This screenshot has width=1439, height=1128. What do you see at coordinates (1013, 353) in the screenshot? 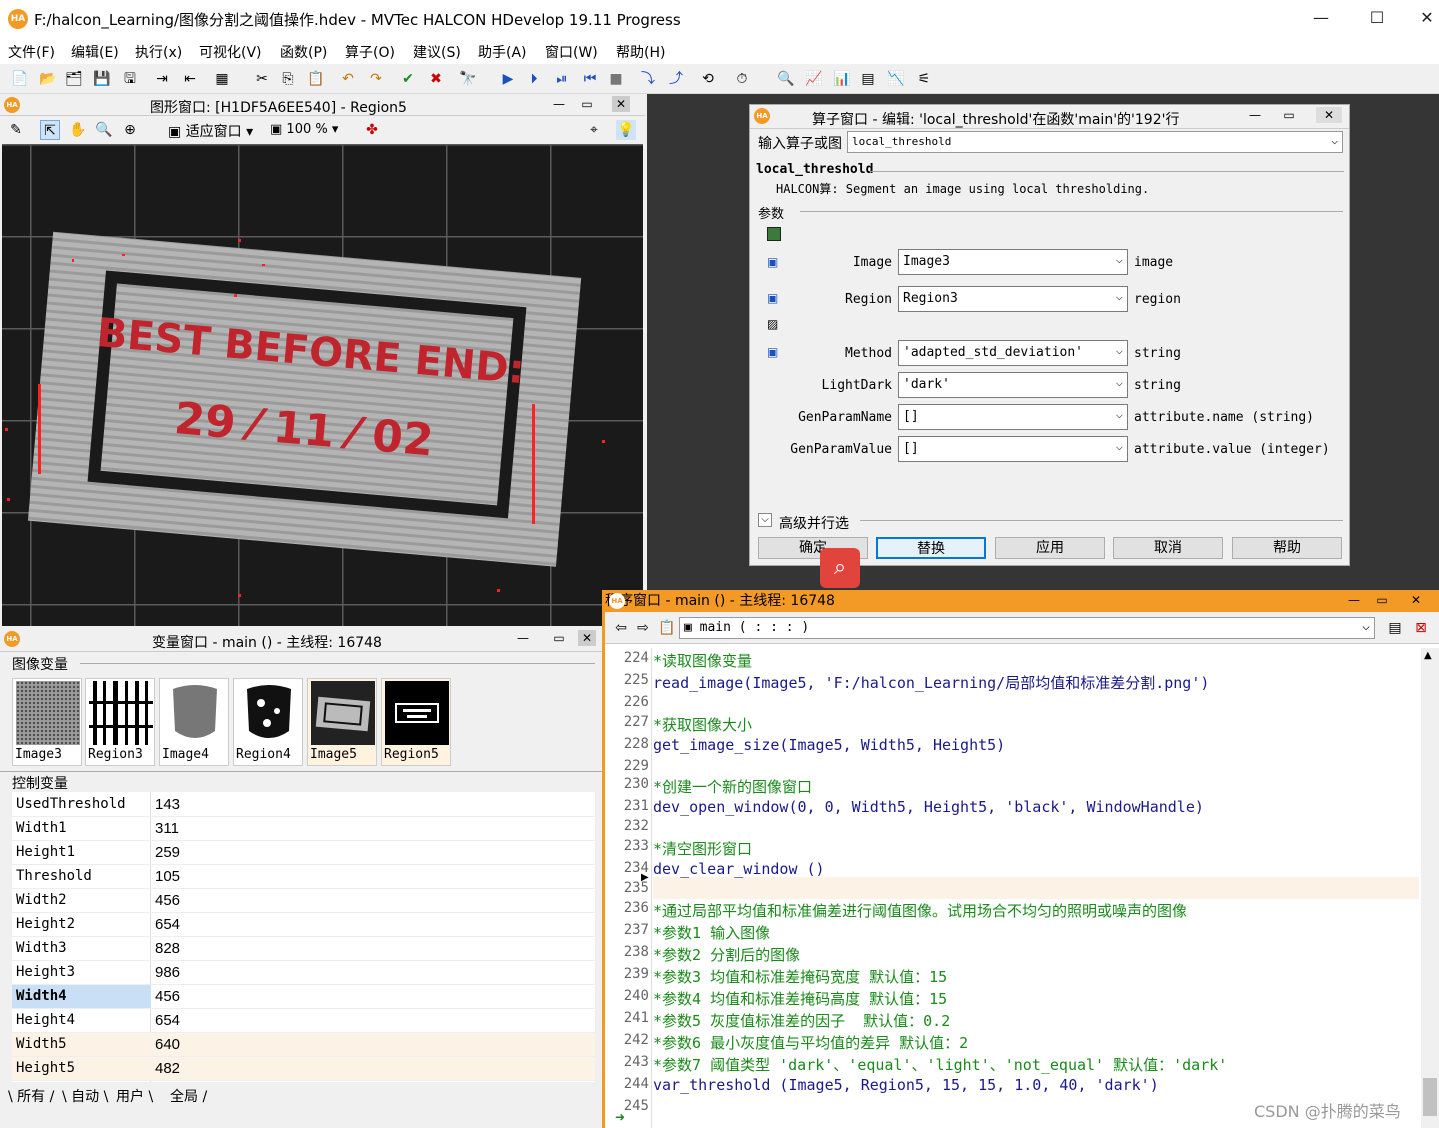
I see `param-method-select: 'adapted_std_deviation' ⌵` at bounding box center [1013, 353].